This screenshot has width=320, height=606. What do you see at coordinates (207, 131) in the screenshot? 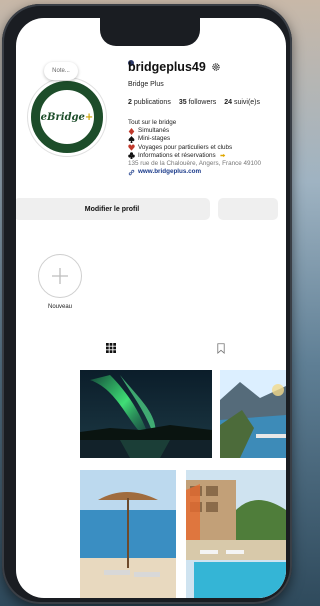
I see `bio-item-simultanes: Simultanés` at bounding box center [207, 131].